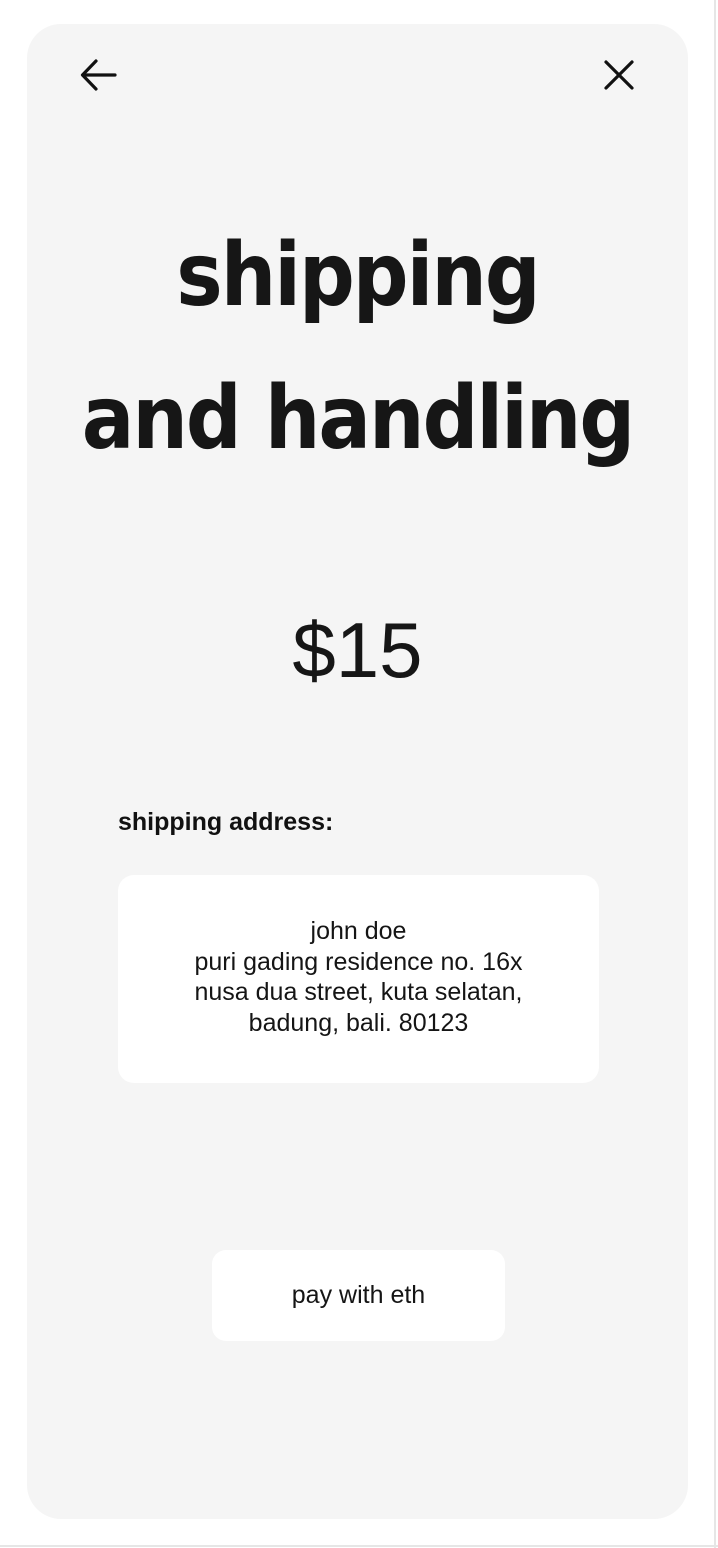 This screenshot has height=1548, width=718. I want to click on close-icon, so click(619, 75).